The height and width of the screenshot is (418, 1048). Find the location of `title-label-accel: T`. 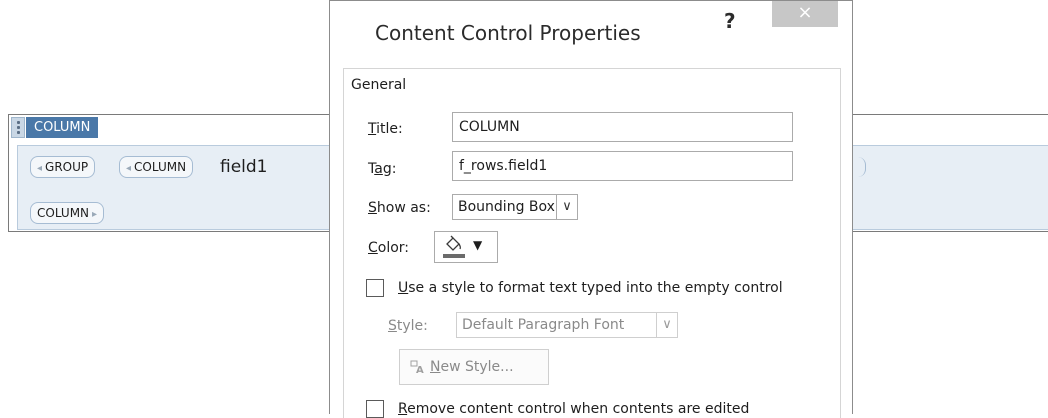

title-label-accel: T is located at coordinates (372, 129).